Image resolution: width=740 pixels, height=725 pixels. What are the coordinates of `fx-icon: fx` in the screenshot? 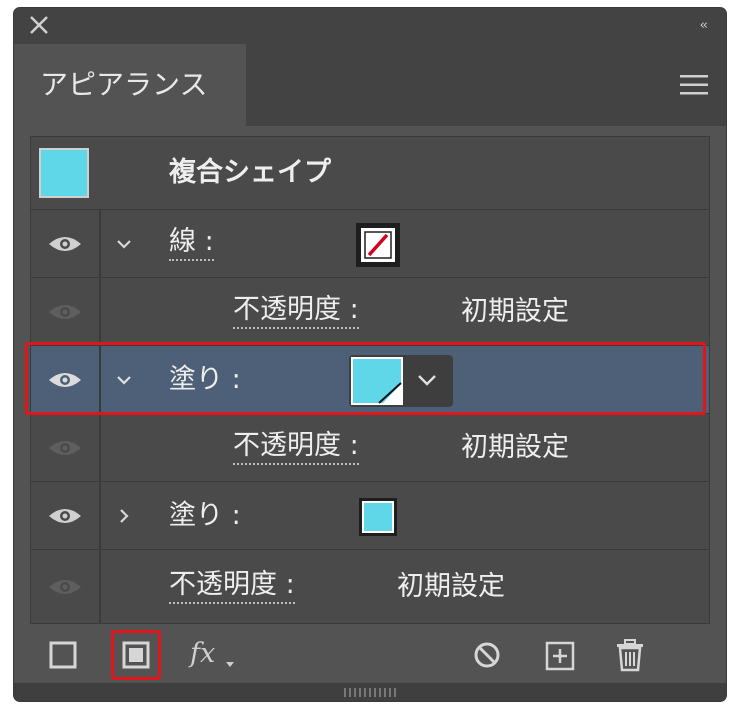 It's located at (202, 653).